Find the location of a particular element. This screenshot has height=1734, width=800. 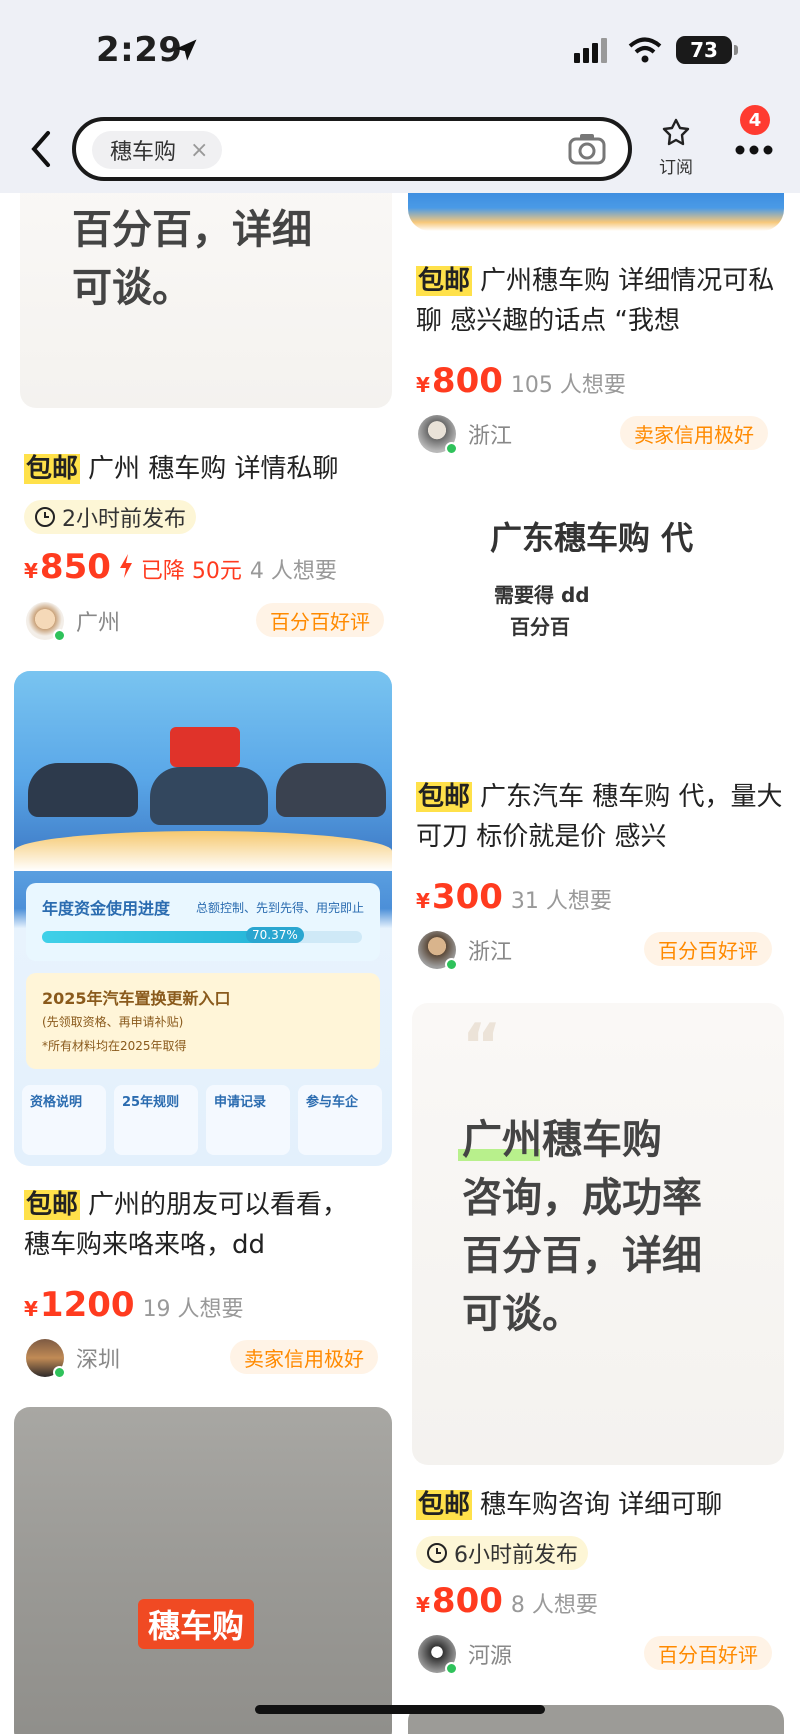

product-title: 包邮 广州穗车购 详细情况可私聊 感兴趣的话点 “我想 is located at coordinates (601, 301).